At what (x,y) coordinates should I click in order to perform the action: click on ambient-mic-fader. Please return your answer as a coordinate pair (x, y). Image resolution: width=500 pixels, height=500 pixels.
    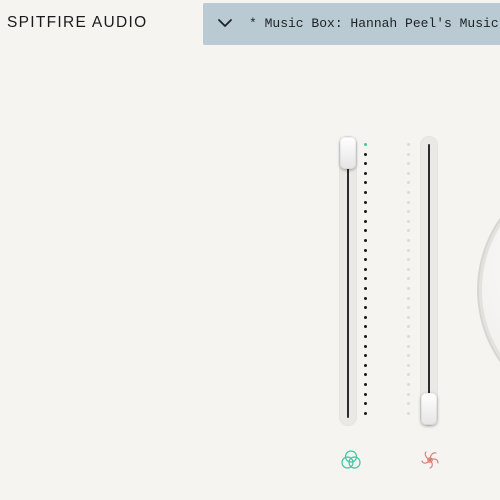
    Looking at the image, I should click on (429, 281).